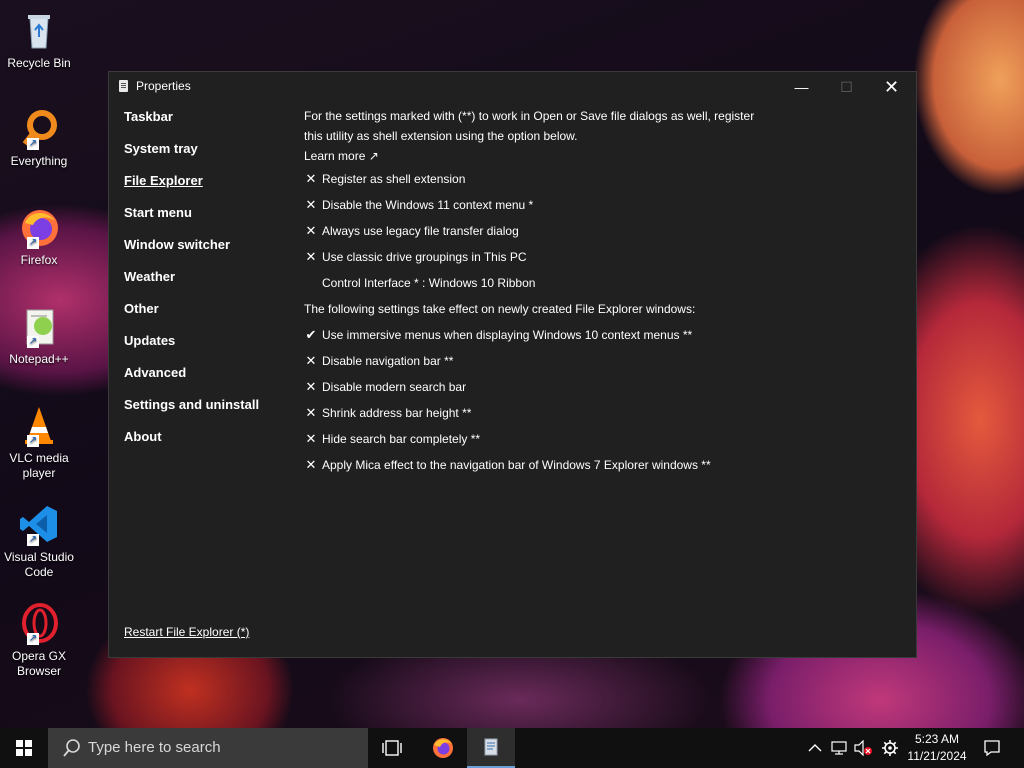 The width and height of the screenshot is (1024, 768). I want to click on nav-item-updates: Updates, so click(211, 348).